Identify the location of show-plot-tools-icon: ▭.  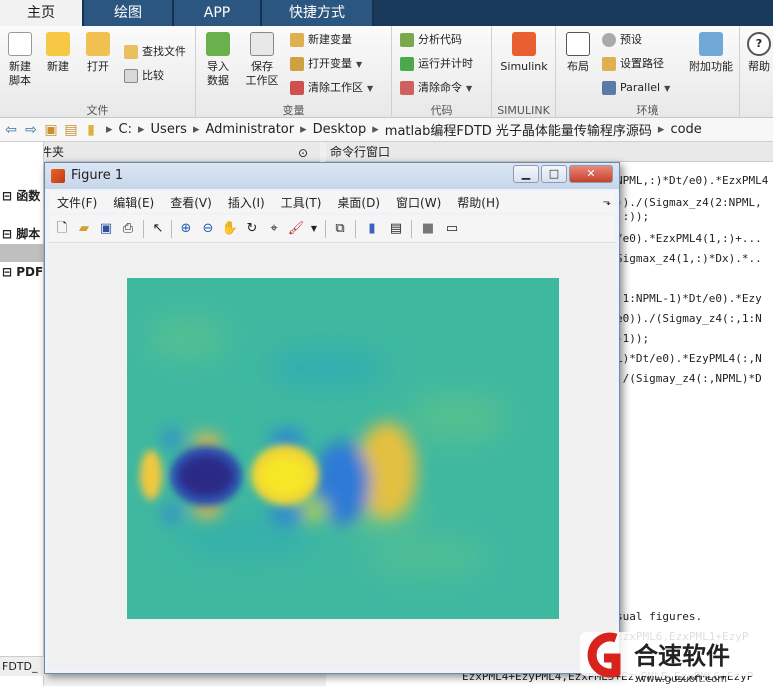
(452, 229).